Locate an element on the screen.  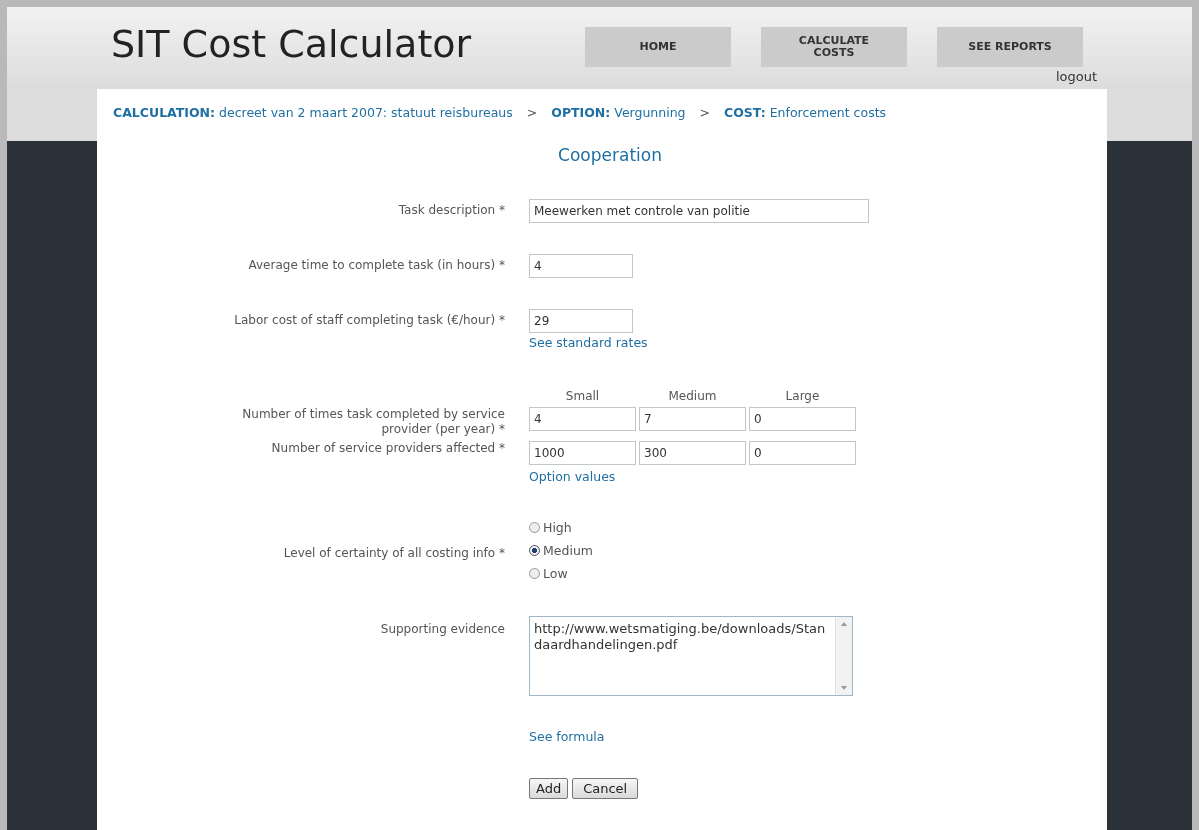
radio-label: Low is located at coordinates (555, 573).